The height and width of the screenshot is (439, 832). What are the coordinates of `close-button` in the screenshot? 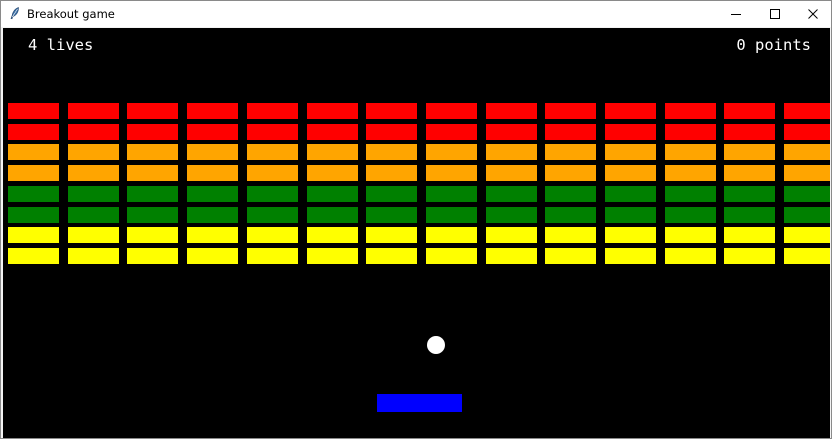 It's located at (812, 14).